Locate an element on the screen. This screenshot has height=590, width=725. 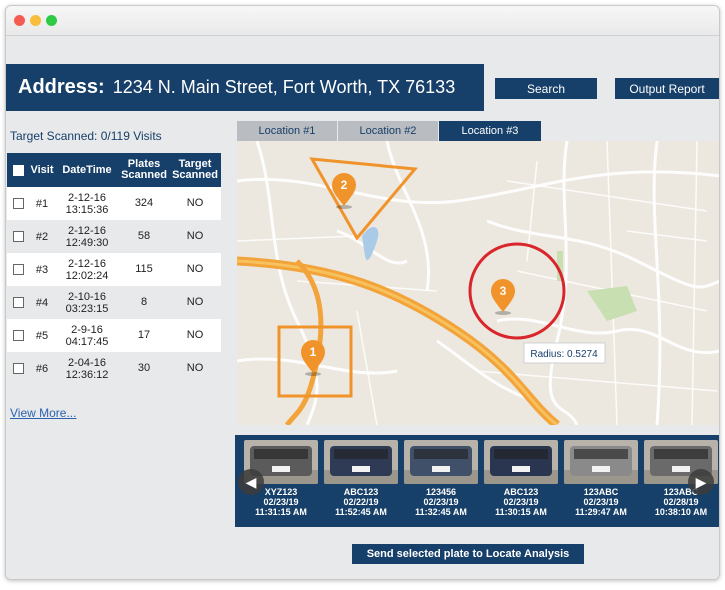
visit-number: #6 is located at coordinates (42, 368).